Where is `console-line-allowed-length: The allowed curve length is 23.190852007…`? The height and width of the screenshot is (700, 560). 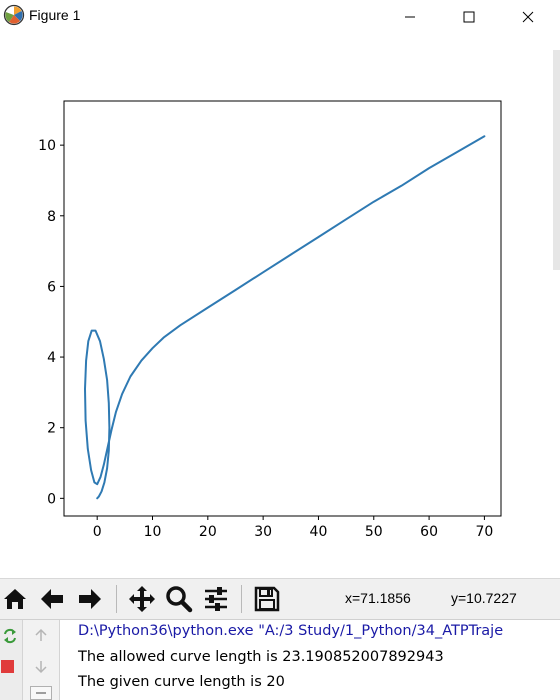
console-line-allowed-length: The allowed curve length is 23.190852007… is located at coordinates (261, 657).